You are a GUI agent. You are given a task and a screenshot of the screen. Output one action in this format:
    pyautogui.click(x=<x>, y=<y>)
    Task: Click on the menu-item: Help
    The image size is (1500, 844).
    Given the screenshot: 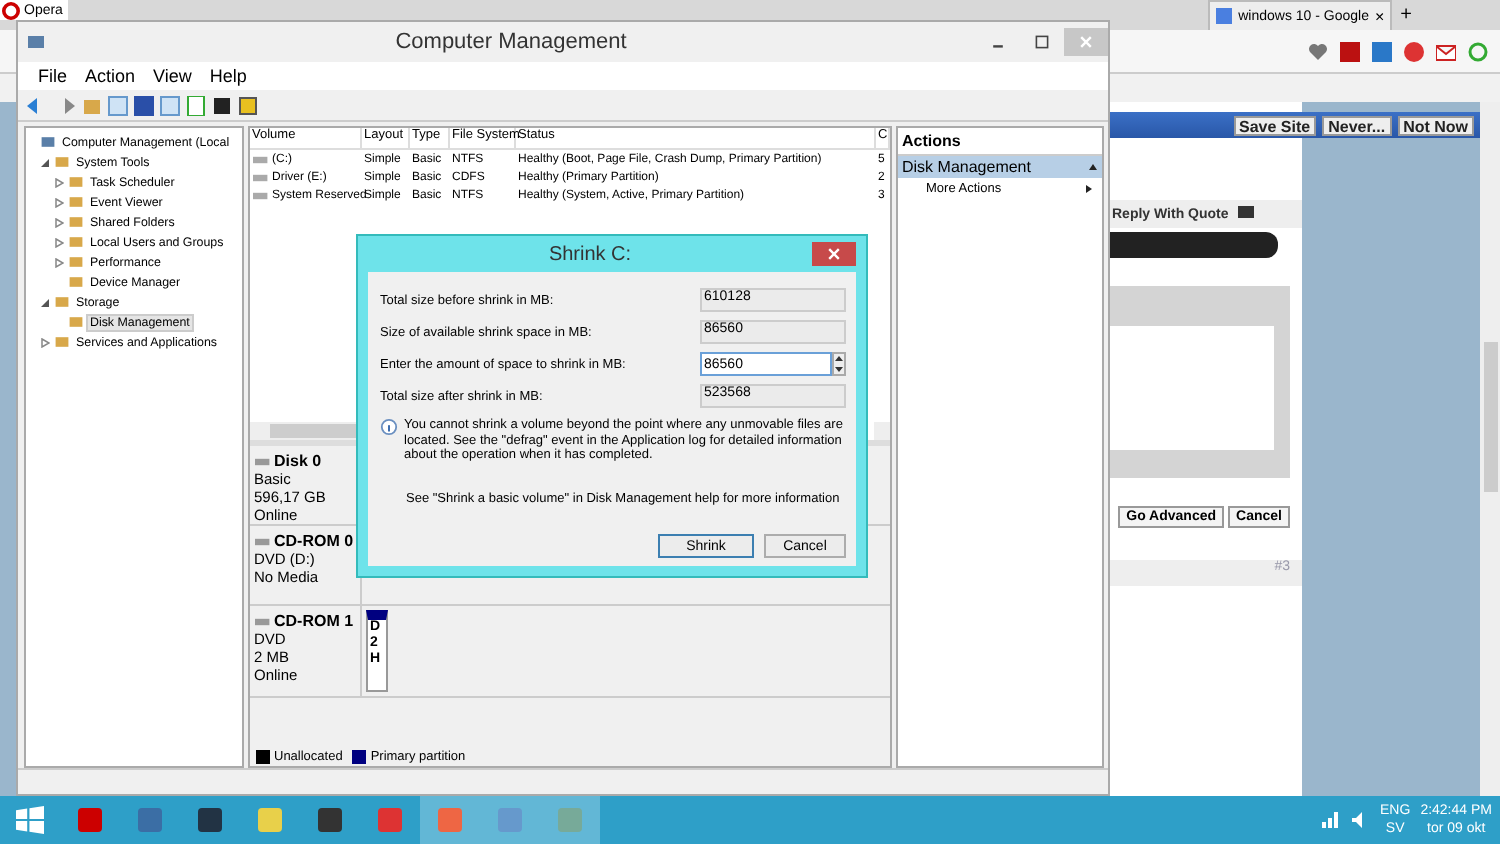 What is the action you would take?
    pyautogui.click(x=228, y=76)
    